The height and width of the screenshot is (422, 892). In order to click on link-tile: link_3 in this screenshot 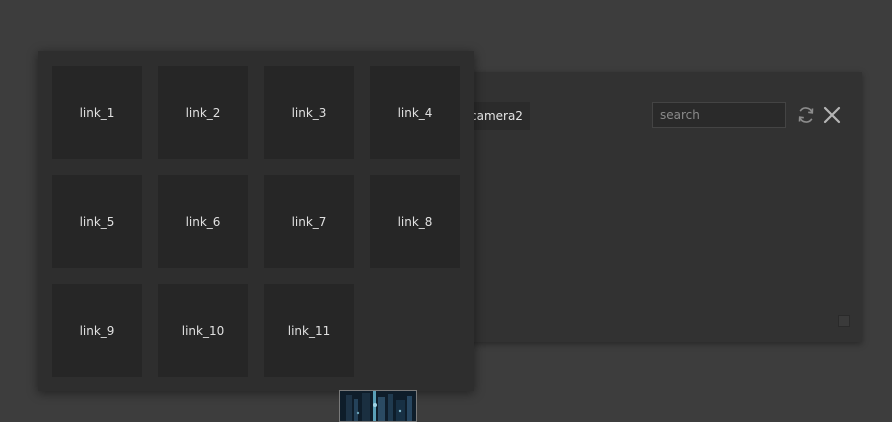, I will do `click(309, 112)`.